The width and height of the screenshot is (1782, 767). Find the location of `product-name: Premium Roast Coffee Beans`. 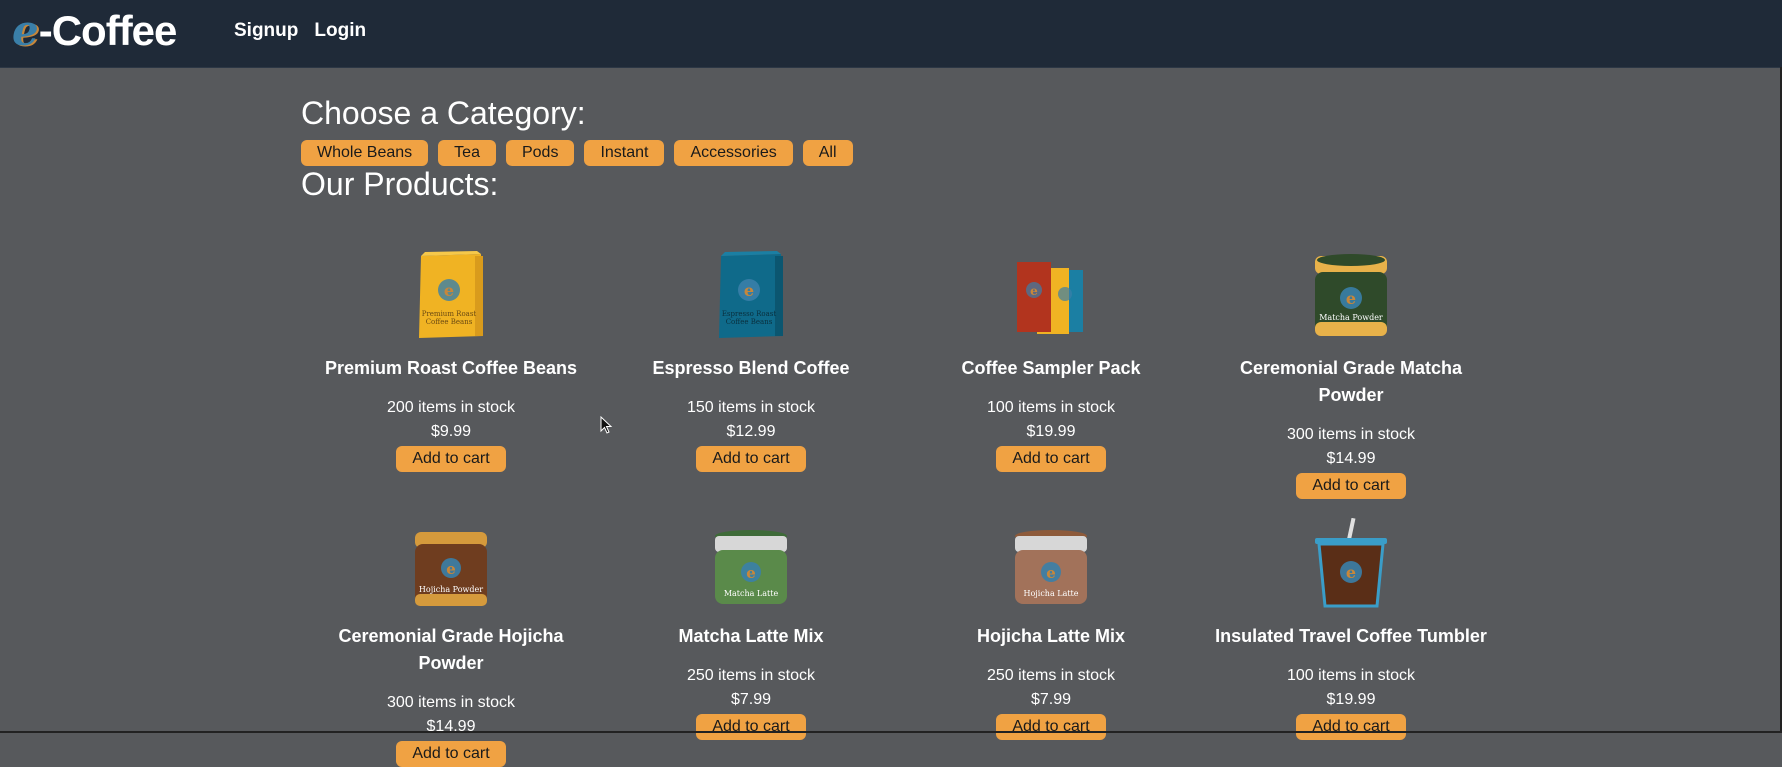

product-name: Premium Roast Coffee Beans is located at coordinates (451, 368).